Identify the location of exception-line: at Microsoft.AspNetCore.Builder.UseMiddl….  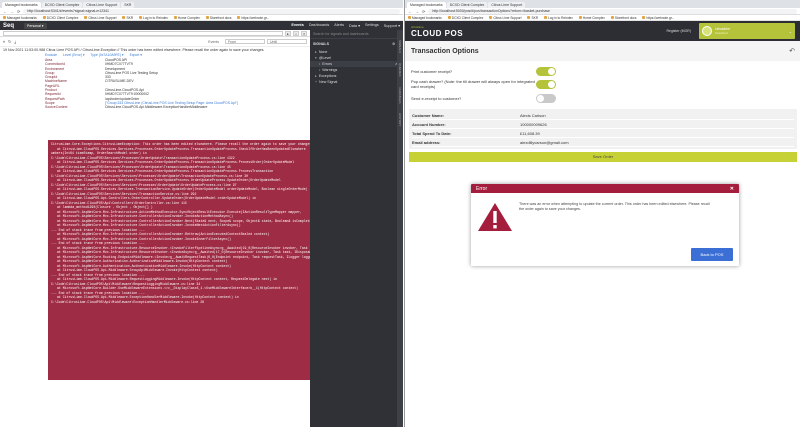
(178, 288).